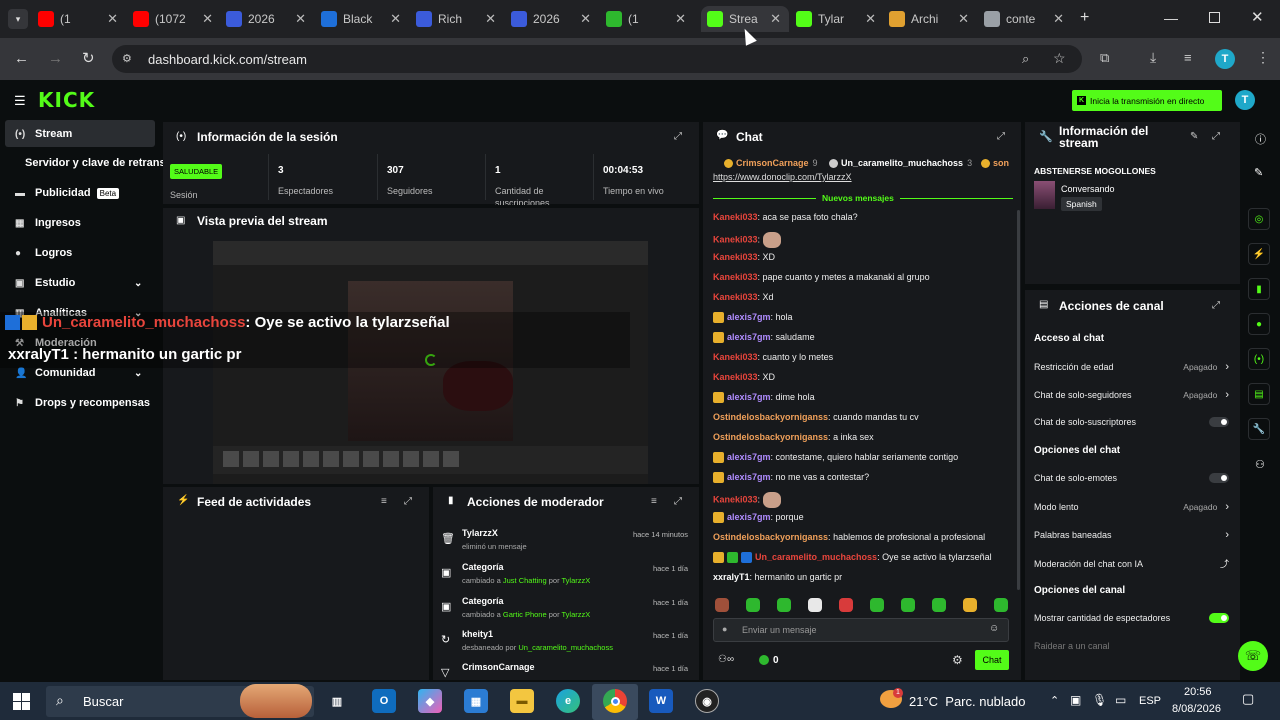 The width and height of the screenshot is (1280, 720). What do you see at coordinates (67, 193) in the screenshot?
I see `sidebar-item: ▬ Publicidad Beta` at bounding box center [67, 193].